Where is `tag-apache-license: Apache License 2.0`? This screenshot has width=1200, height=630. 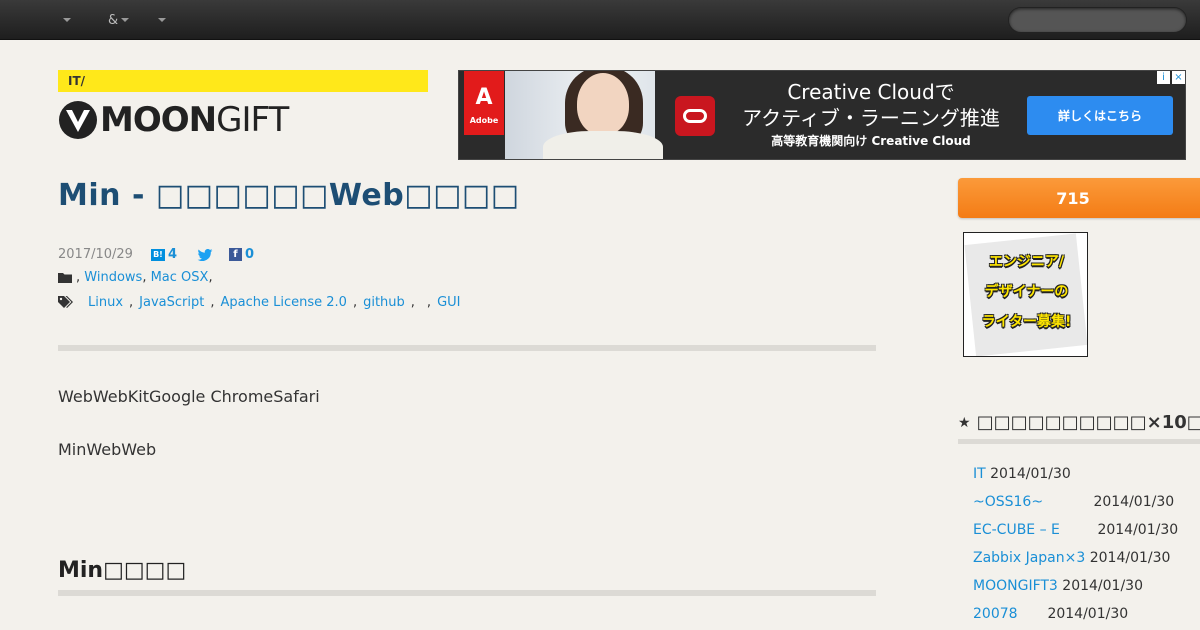 tag-apache-license: Apache License 2.0 is located at coordinates (283, 302).